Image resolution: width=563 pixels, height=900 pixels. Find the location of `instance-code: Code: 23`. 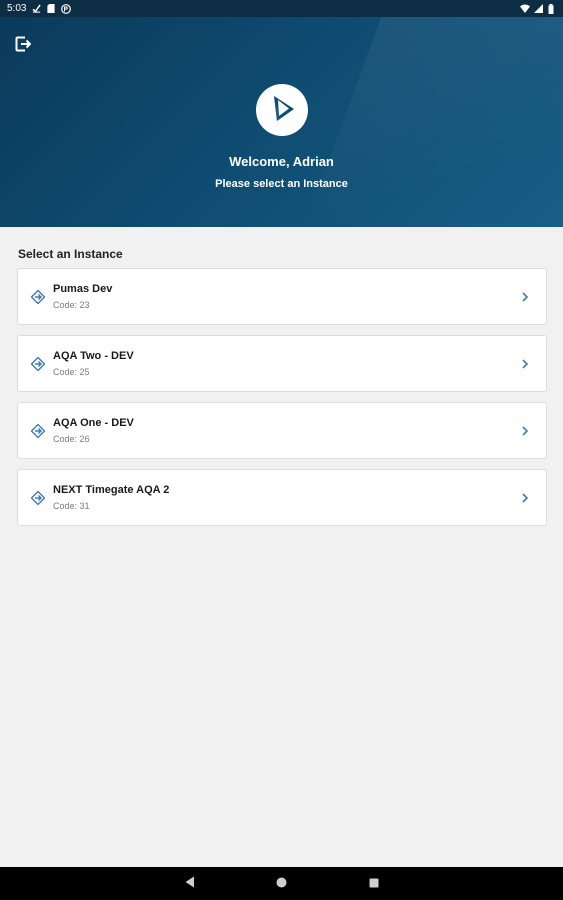

instance-code: Code: 23 is located at coordinates (71, 305).